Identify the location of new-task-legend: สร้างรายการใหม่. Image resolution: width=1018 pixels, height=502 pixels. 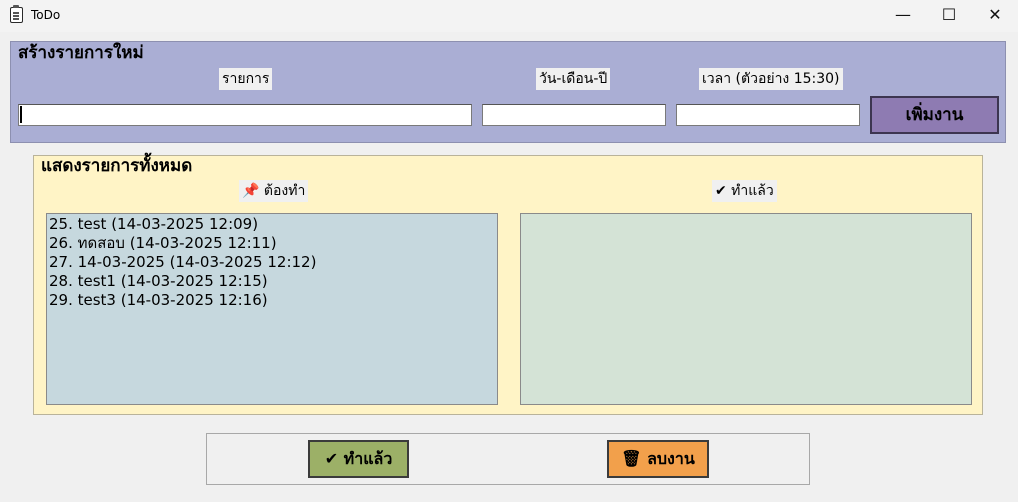
(81, 53).